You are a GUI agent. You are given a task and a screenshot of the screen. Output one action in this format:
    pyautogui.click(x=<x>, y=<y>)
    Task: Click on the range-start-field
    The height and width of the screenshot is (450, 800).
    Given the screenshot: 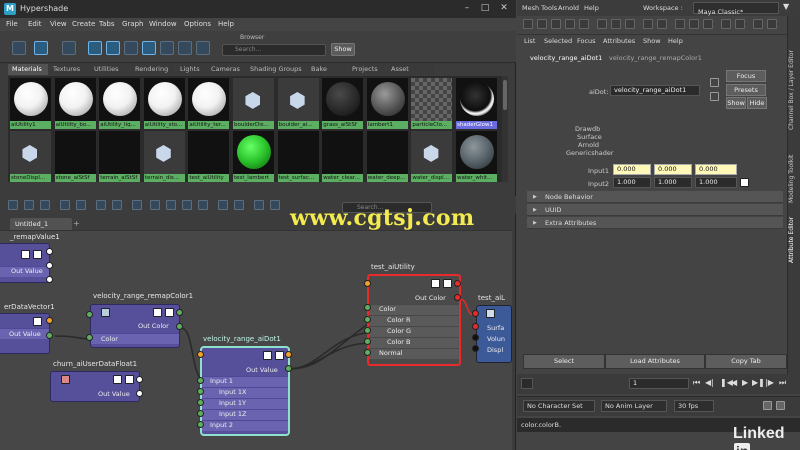 What is the action you would take?
    pyautogui.click(x=527, y=383)
    